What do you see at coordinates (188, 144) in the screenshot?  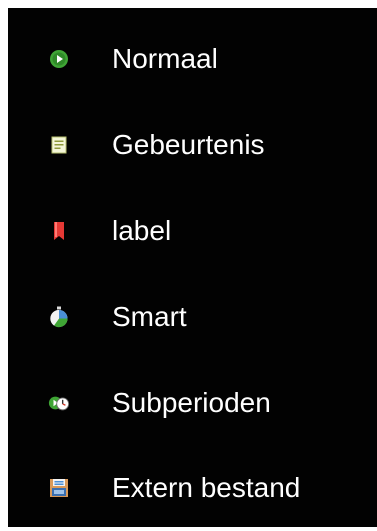 I see `menu-item-label: Gebeurtenis` at bounding box center [188, 144].